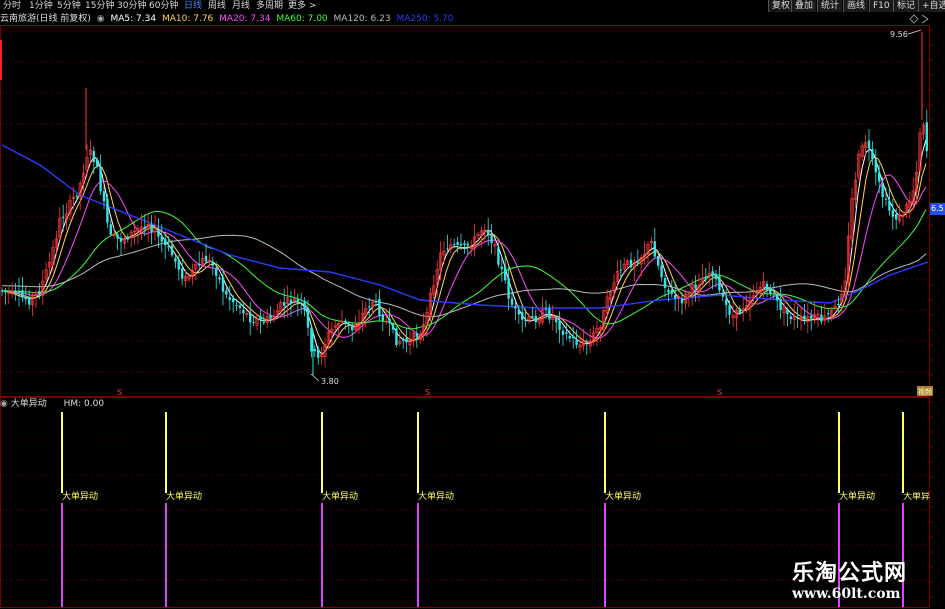 The image size is (945, 609). Describe the element at coordinates (925, 391) in the screenshot. I see `video-tag-label: 视频` at that location.